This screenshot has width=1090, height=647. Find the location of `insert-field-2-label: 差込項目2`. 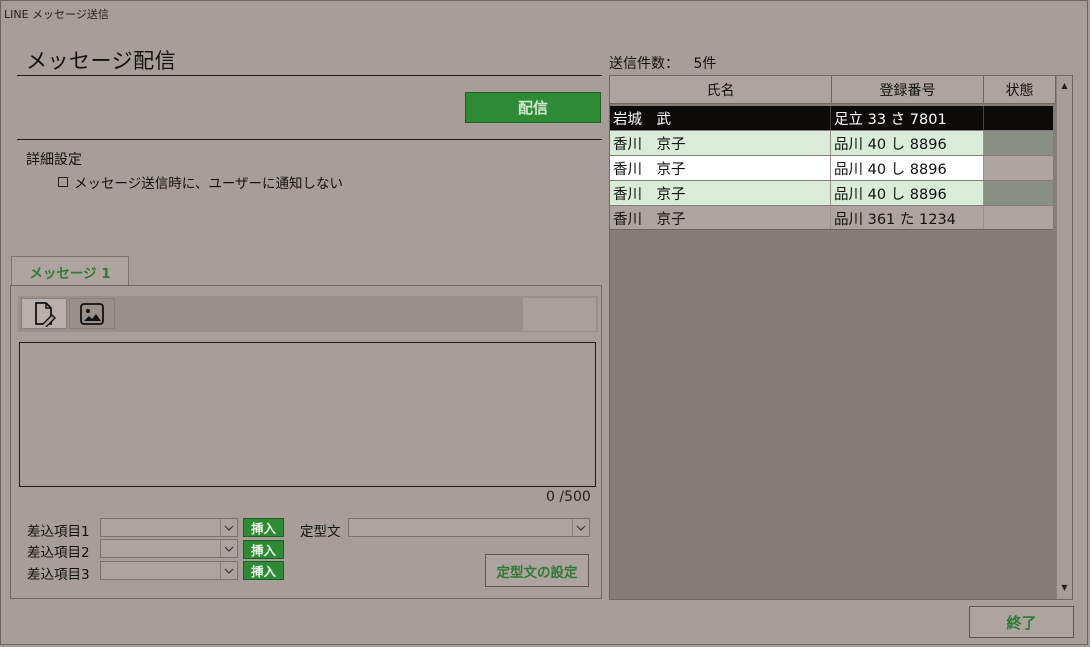

insert-field-2-label: 差込項目2 is located at coordinates (58, 553).